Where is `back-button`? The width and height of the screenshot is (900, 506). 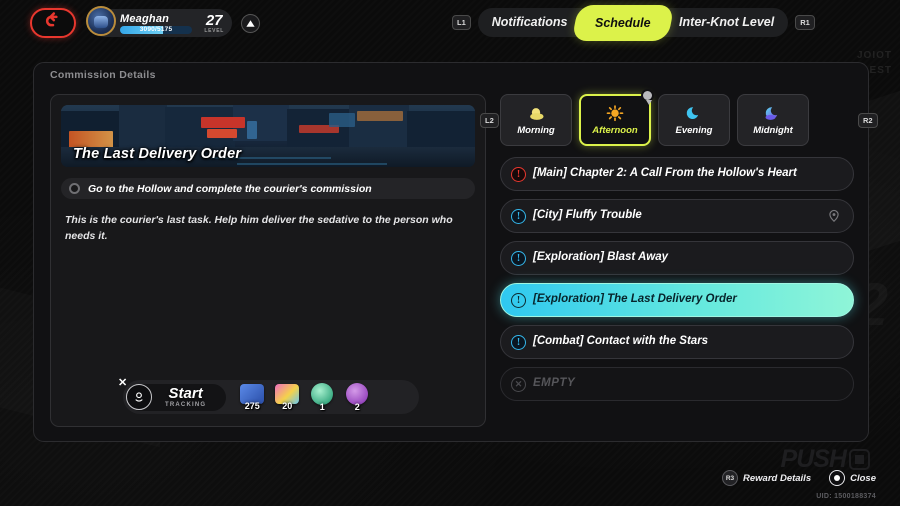 back-button is located at coordinates (53, 23).